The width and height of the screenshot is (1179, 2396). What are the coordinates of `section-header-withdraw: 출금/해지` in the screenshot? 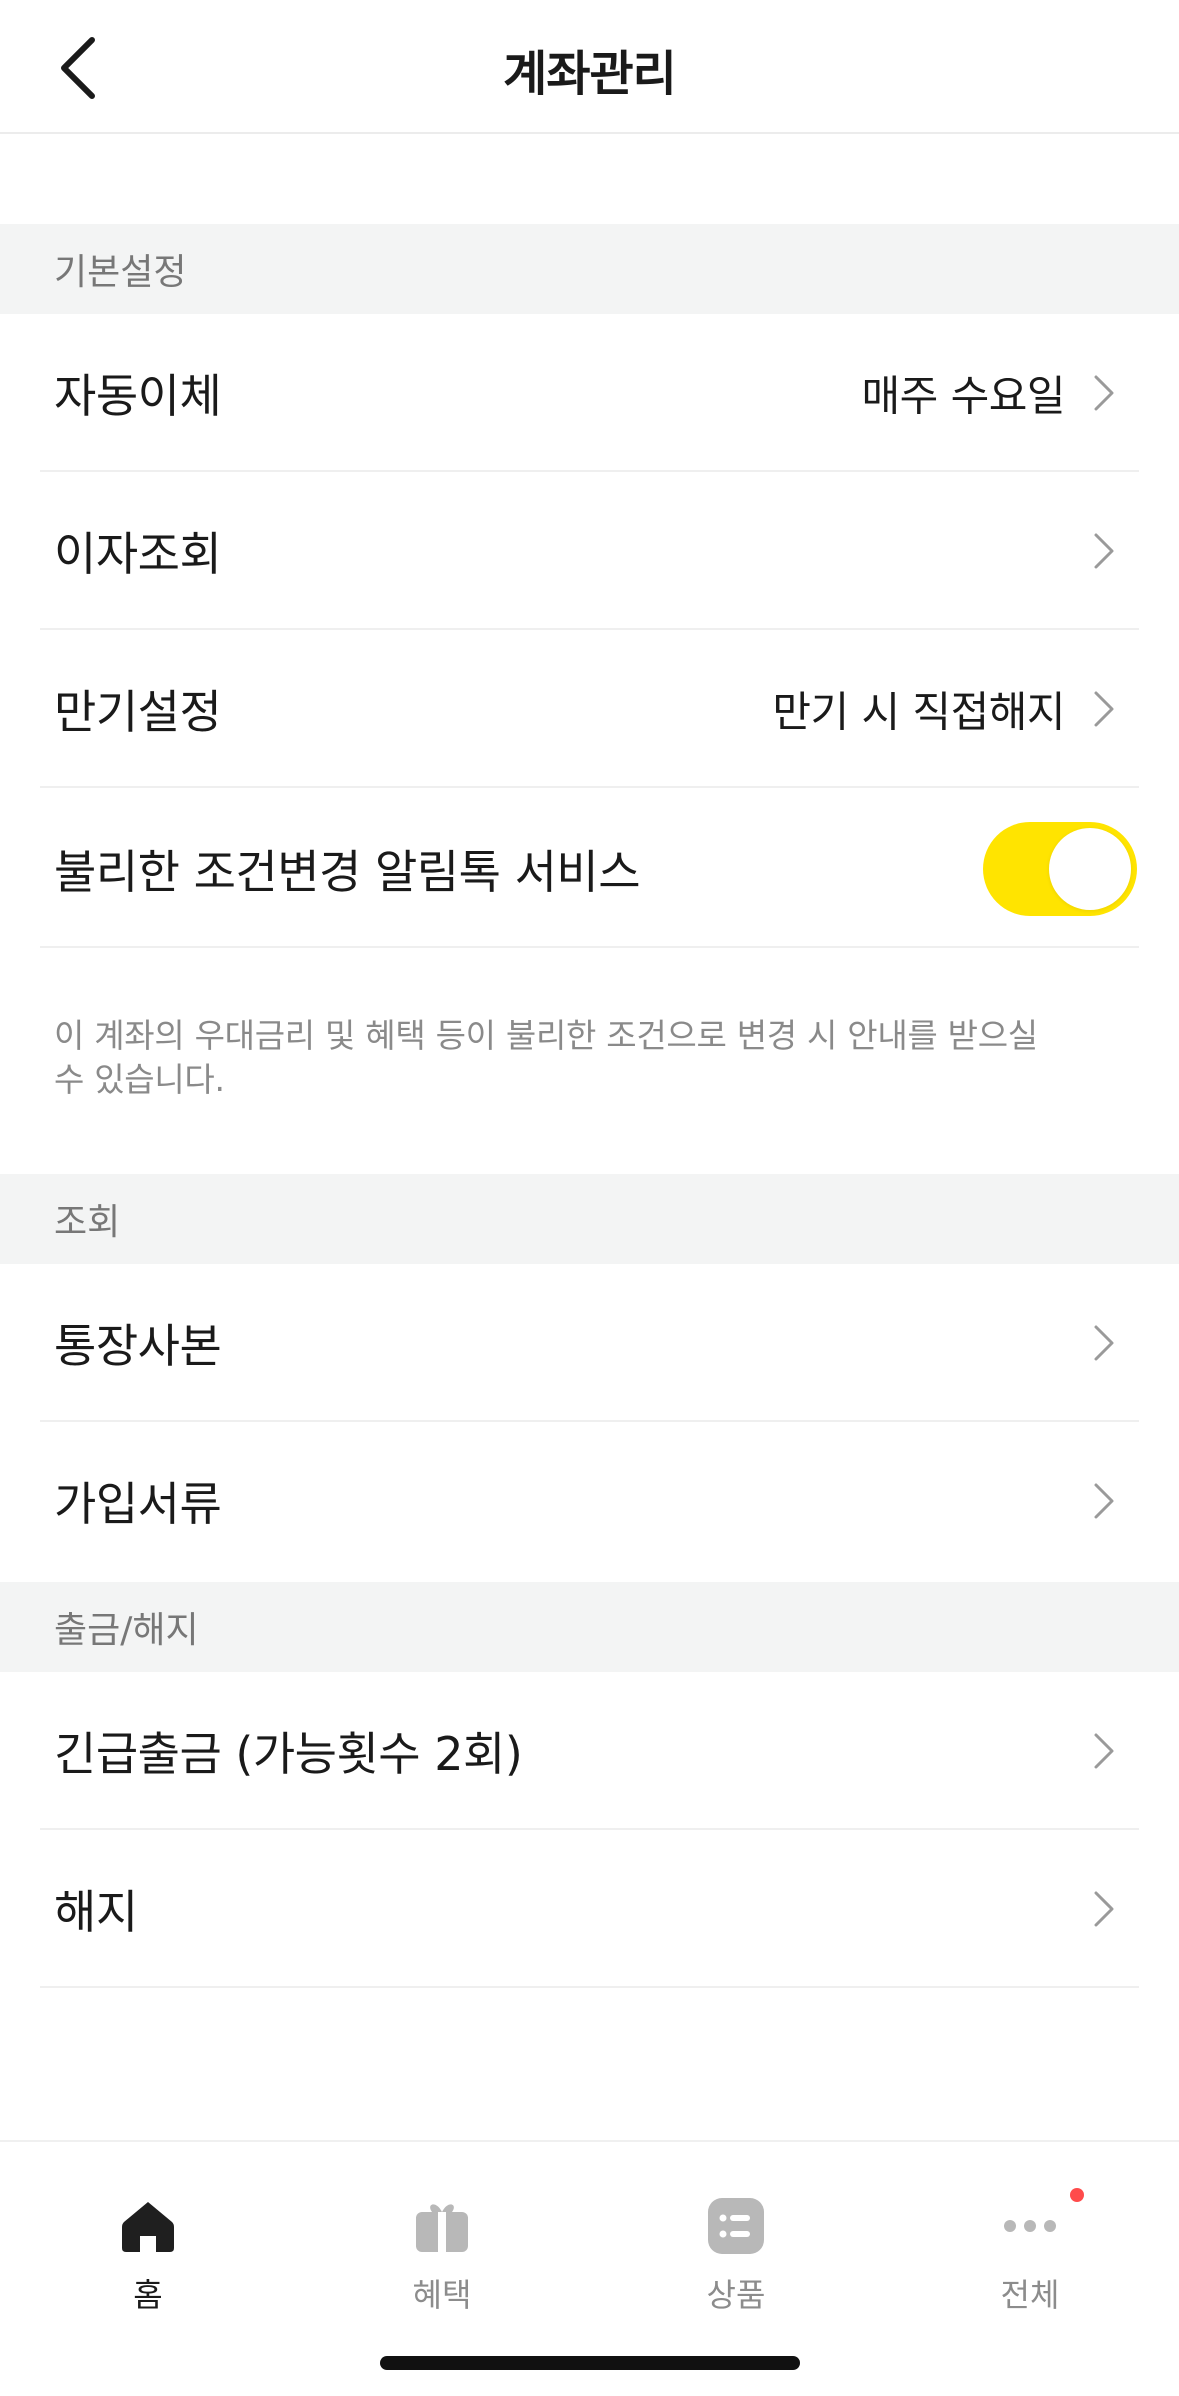 It's located at (589, 1627).